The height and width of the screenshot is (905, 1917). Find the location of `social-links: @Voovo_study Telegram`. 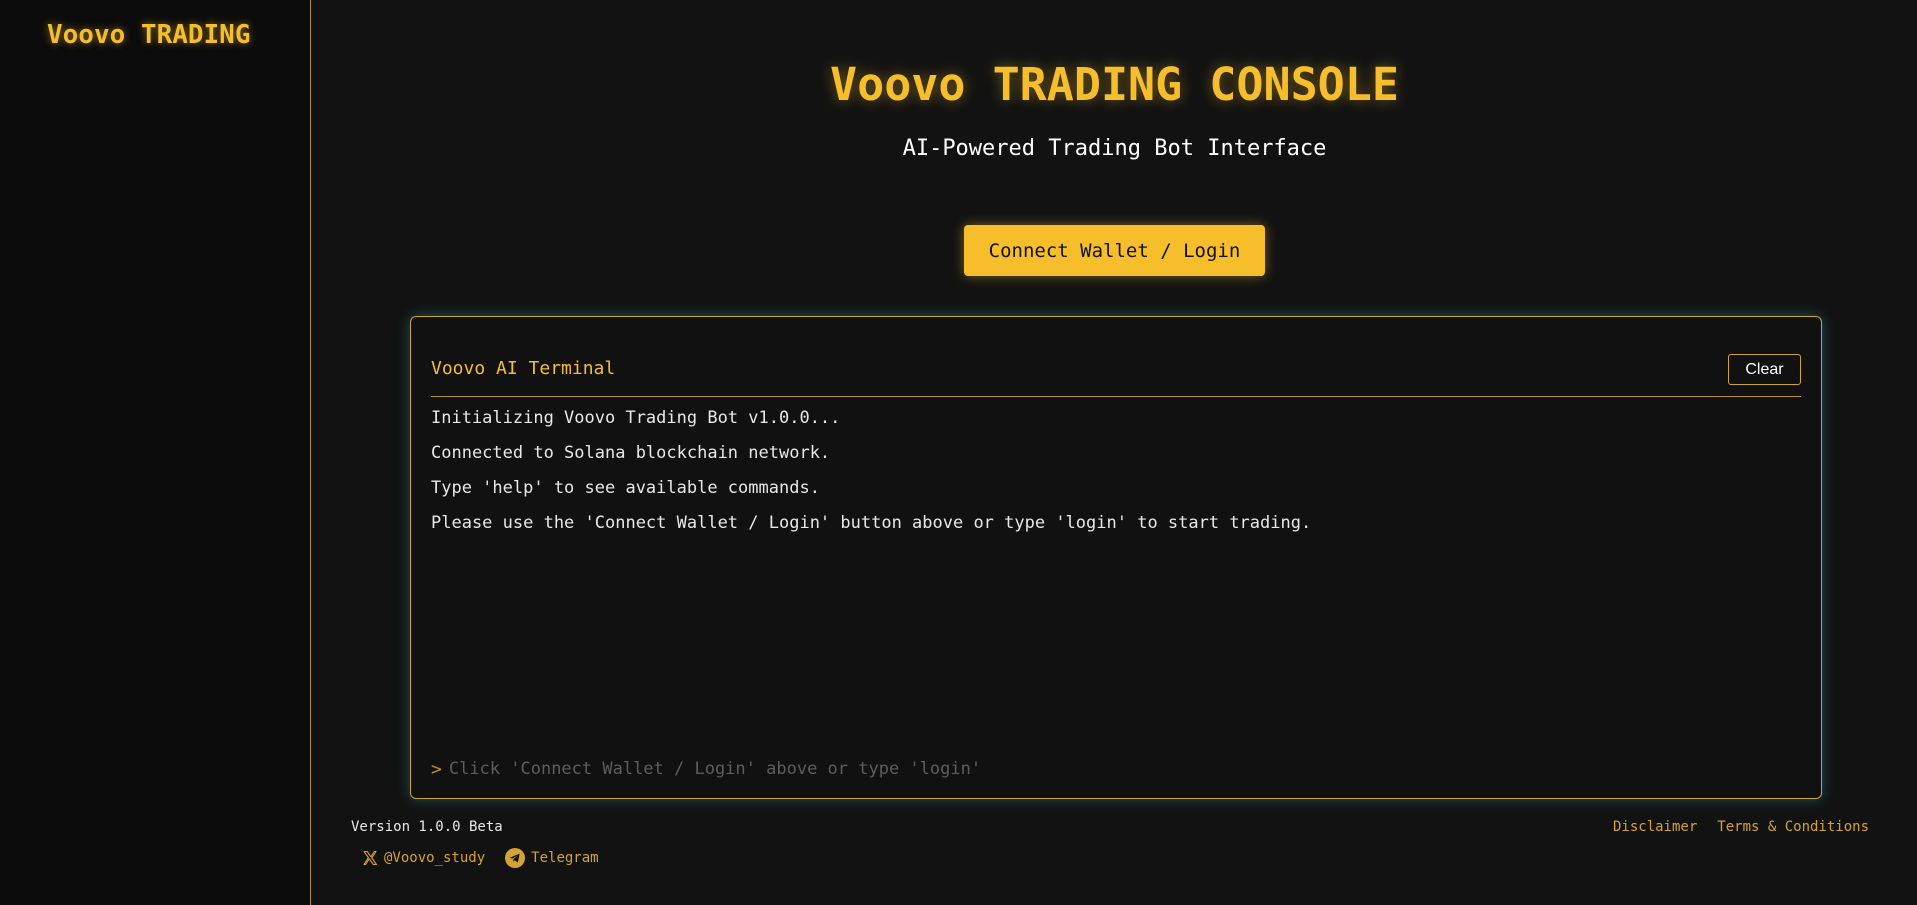

social-links: @Voovo_study Telegram is located at coordinates (490, 858).